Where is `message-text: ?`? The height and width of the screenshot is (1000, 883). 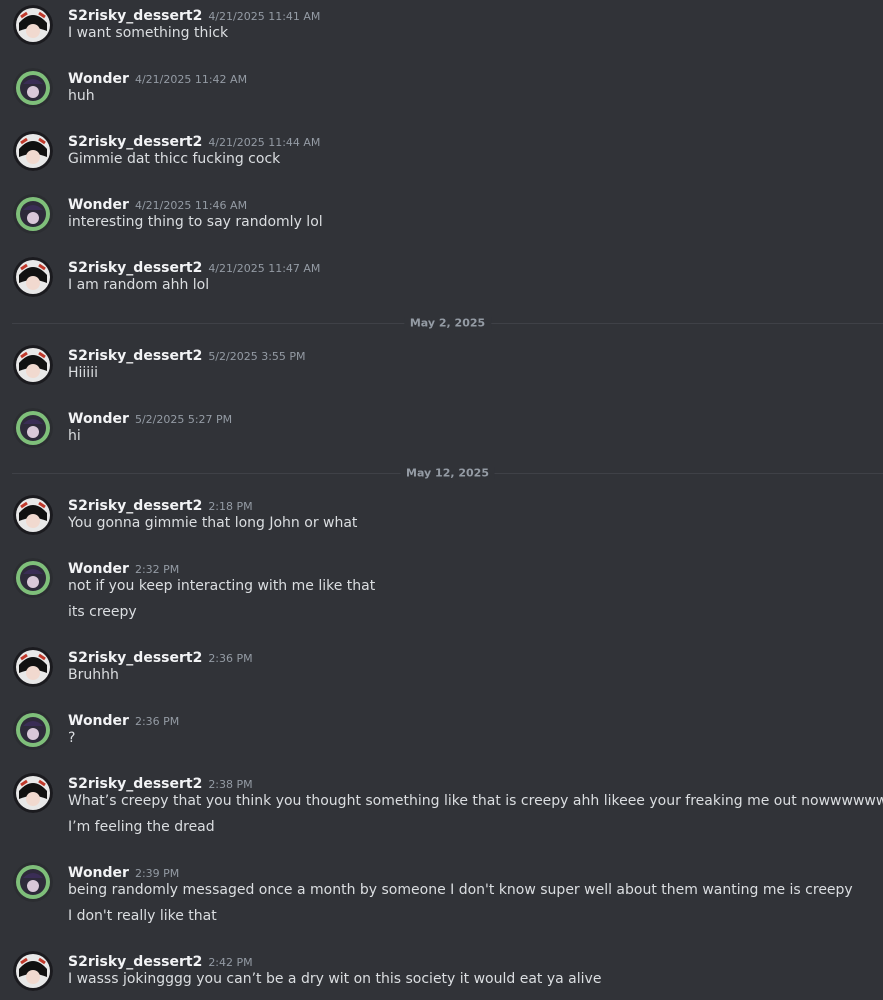 message-text: ? is located at coordinates (72, 738).